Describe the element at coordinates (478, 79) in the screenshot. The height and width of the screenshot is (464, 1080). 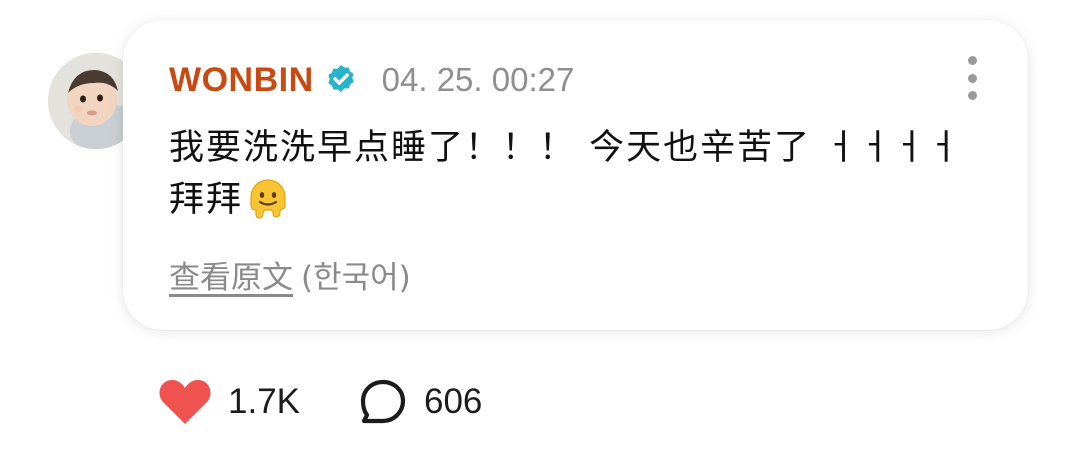
I see `post-timestamp: 04. 25. 00:27` at that location.